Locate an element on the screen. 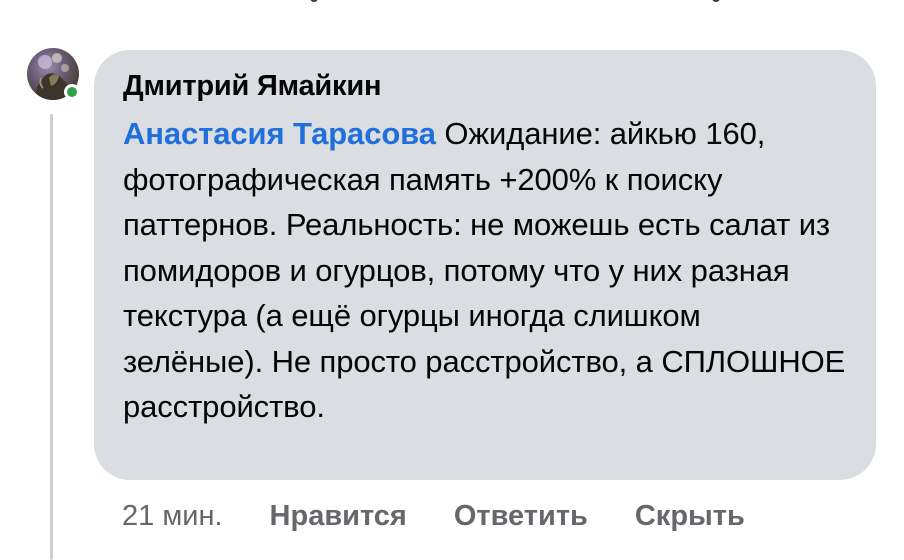 This screenshot has width=904, height=560. hide-button: Скрыть is located at coordinates (690, 516).